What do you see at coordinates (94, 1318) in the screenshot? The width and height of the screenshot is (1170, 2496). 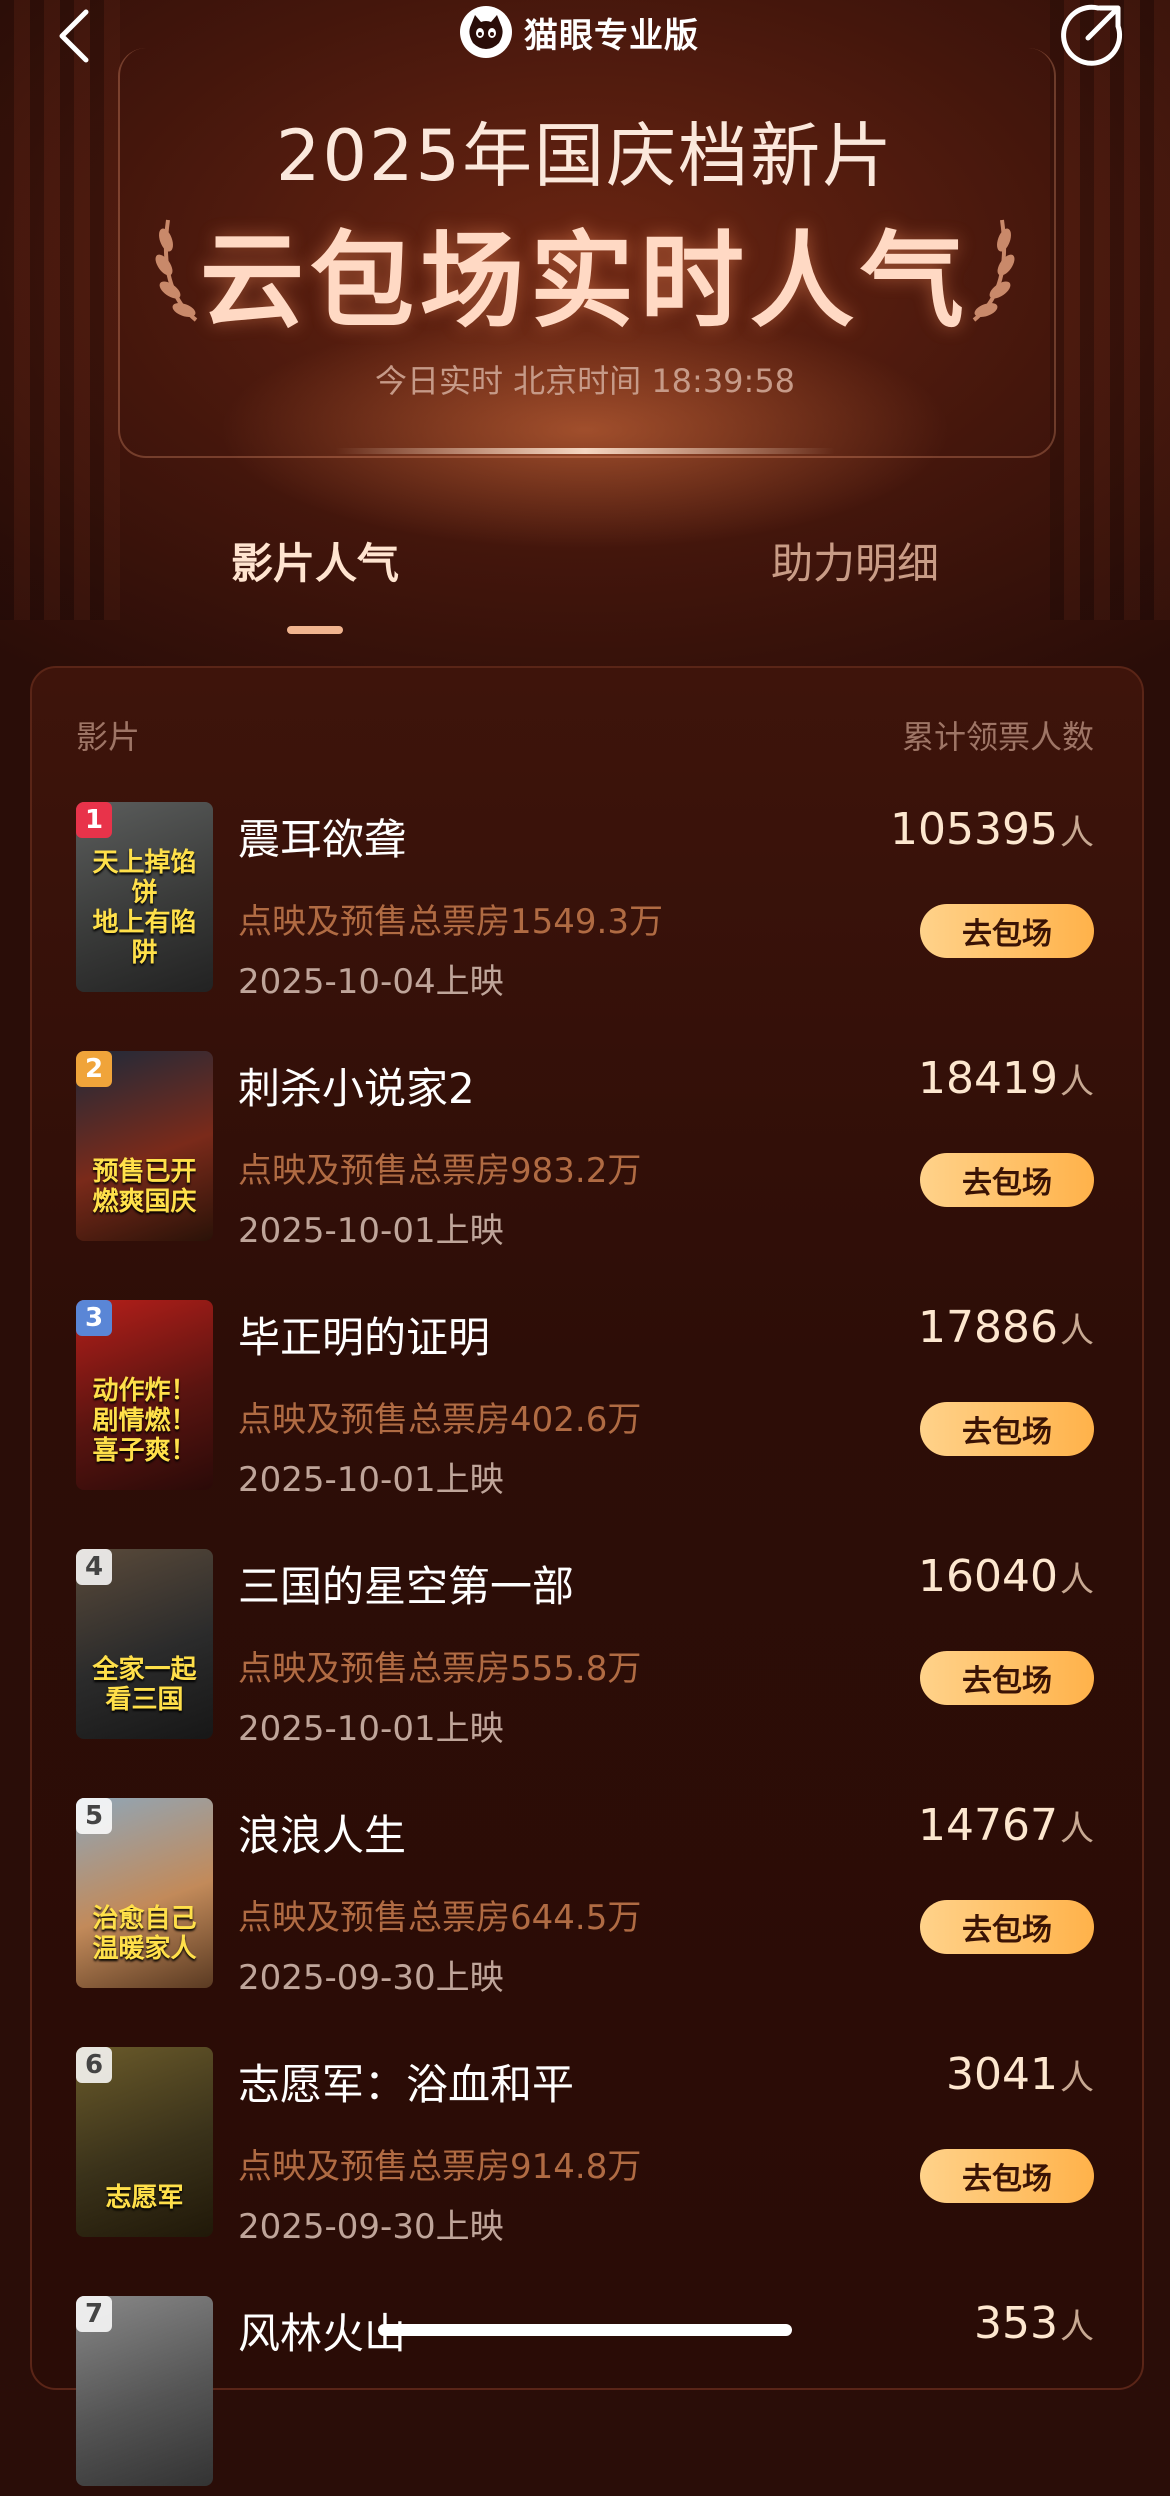 I see `rank-badge: 3` at bounding box center [94, 1318].